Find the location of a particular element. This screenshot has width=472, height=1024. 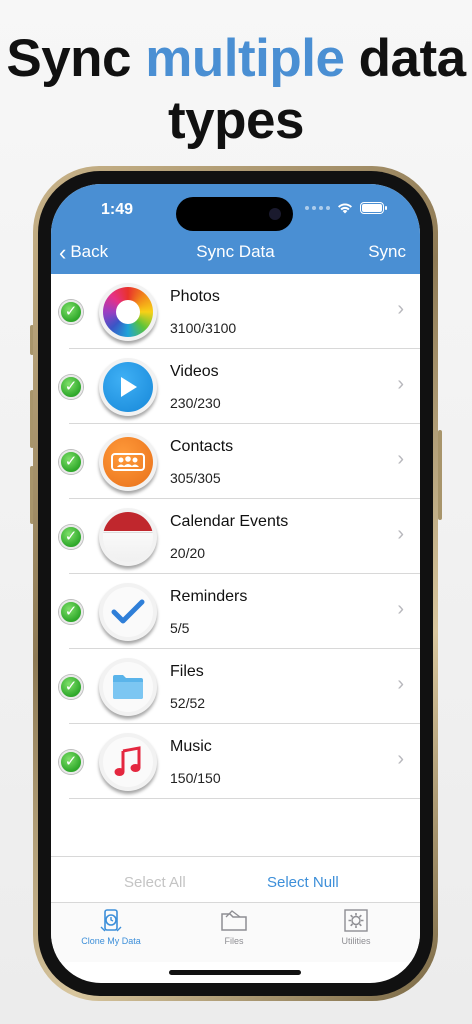

headline: Sync multiple data types is located at coordinates (236, 90).